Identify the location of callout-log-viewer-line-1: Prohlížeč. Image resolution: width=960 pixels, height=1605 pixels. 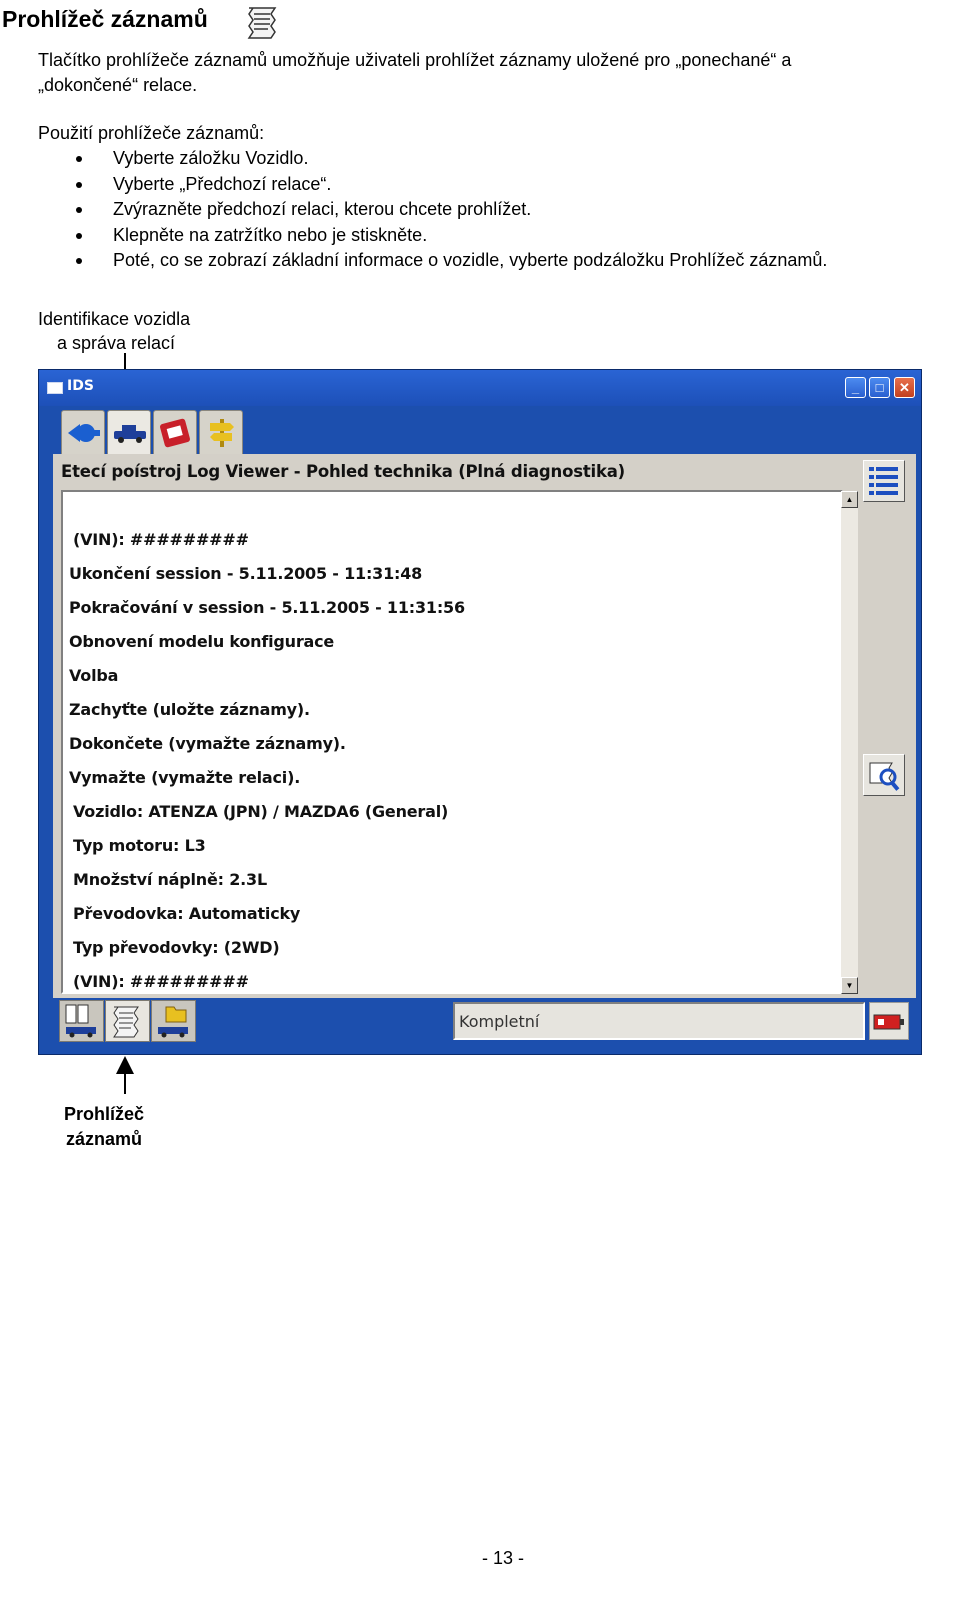
(104, 1114).